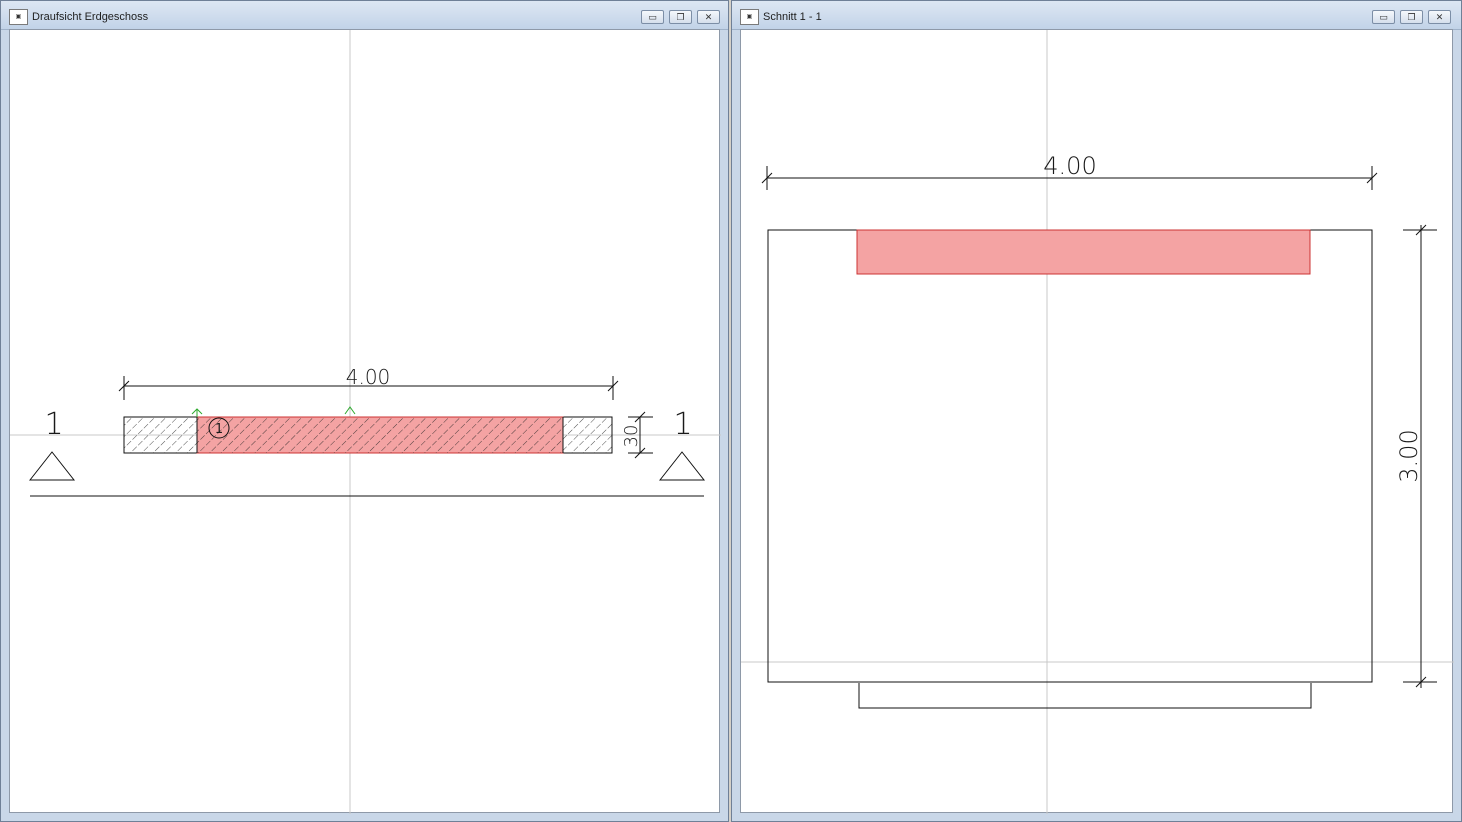 This screenshot has width=1462, height=822. I want to click on window-title: Schnitt 1 - 1, so click(792, 17).